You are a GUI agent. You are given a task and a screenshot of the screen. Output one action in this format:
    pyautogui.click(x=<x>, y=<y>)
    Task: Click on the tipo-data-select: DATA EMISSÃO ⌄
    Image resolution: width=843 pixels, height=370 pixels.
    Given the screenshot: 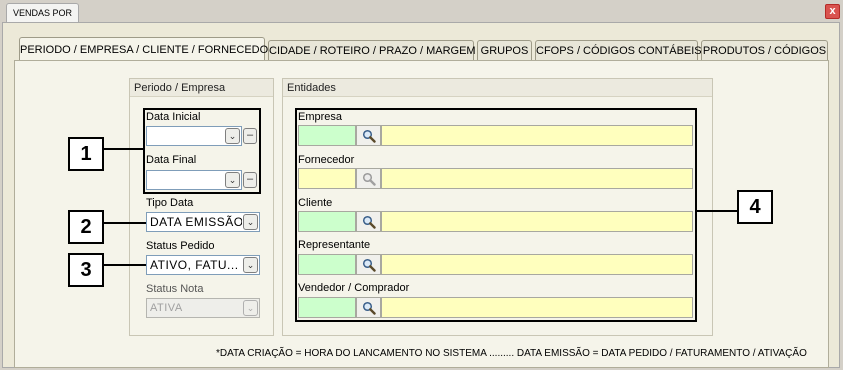 What is the action you would take?
    pyautogui.click(x=203, y=222)
    